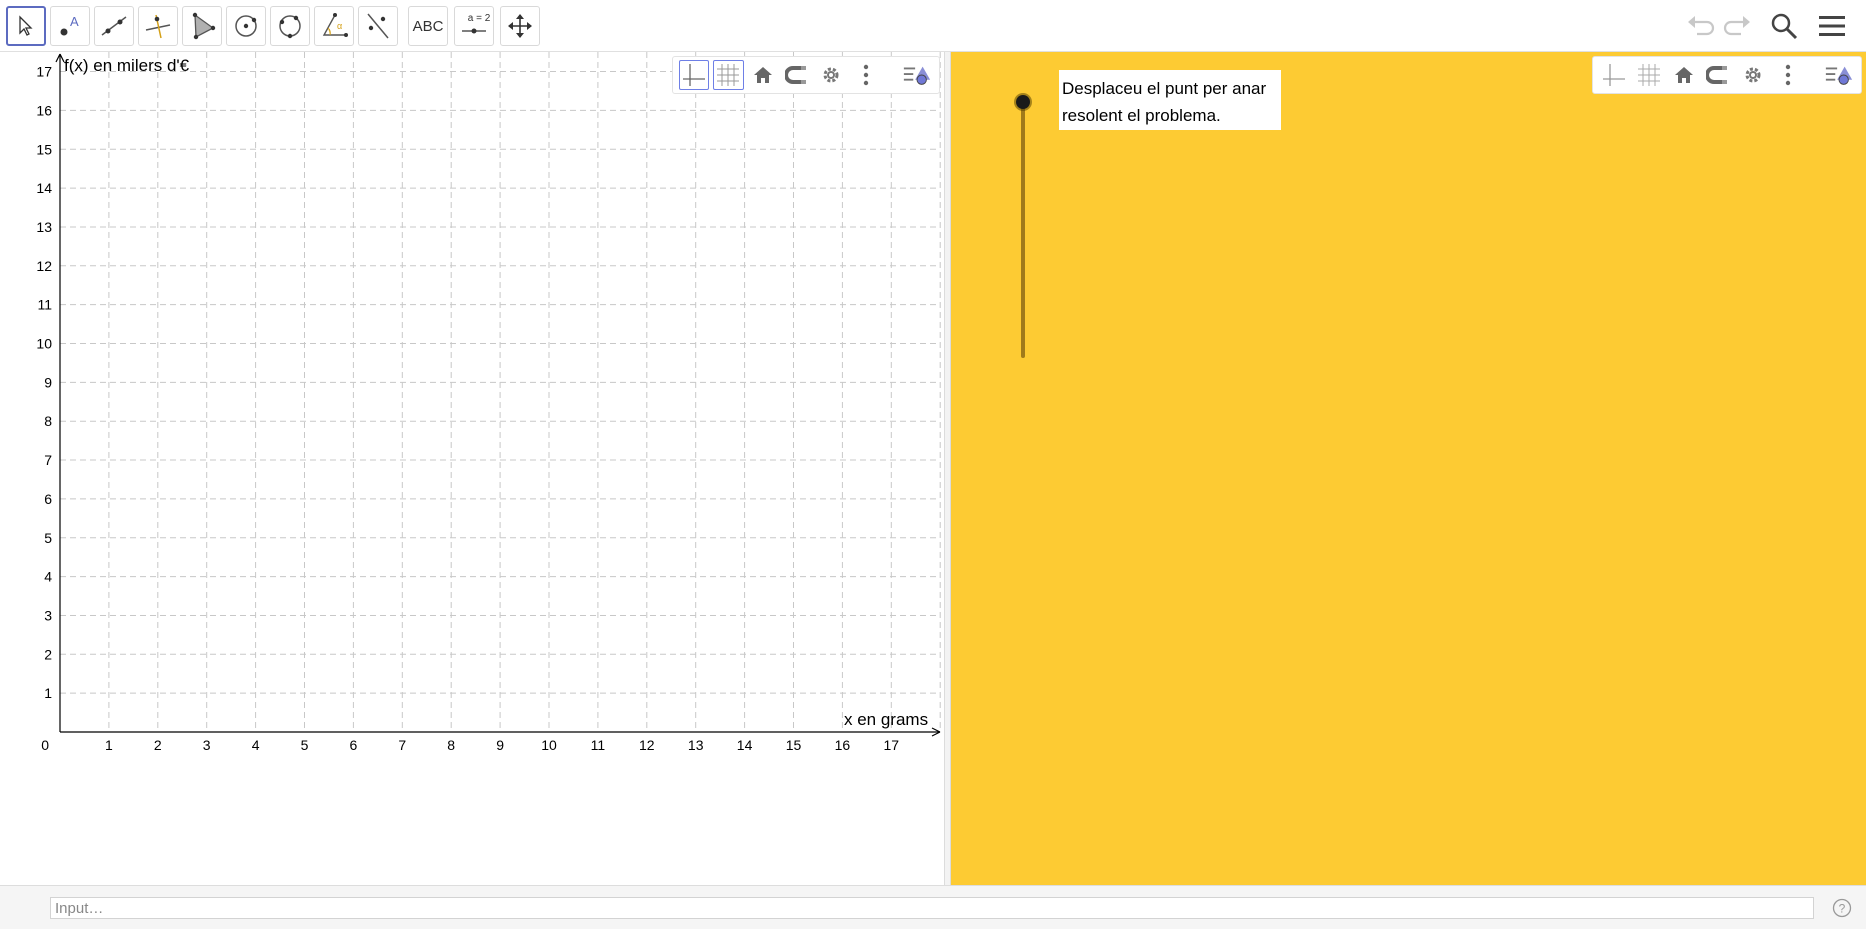 The image size is (1866, 929). Describe the element at coordinates (202, 26) in the screenshot. I see `polygon-tool-button` at that location.